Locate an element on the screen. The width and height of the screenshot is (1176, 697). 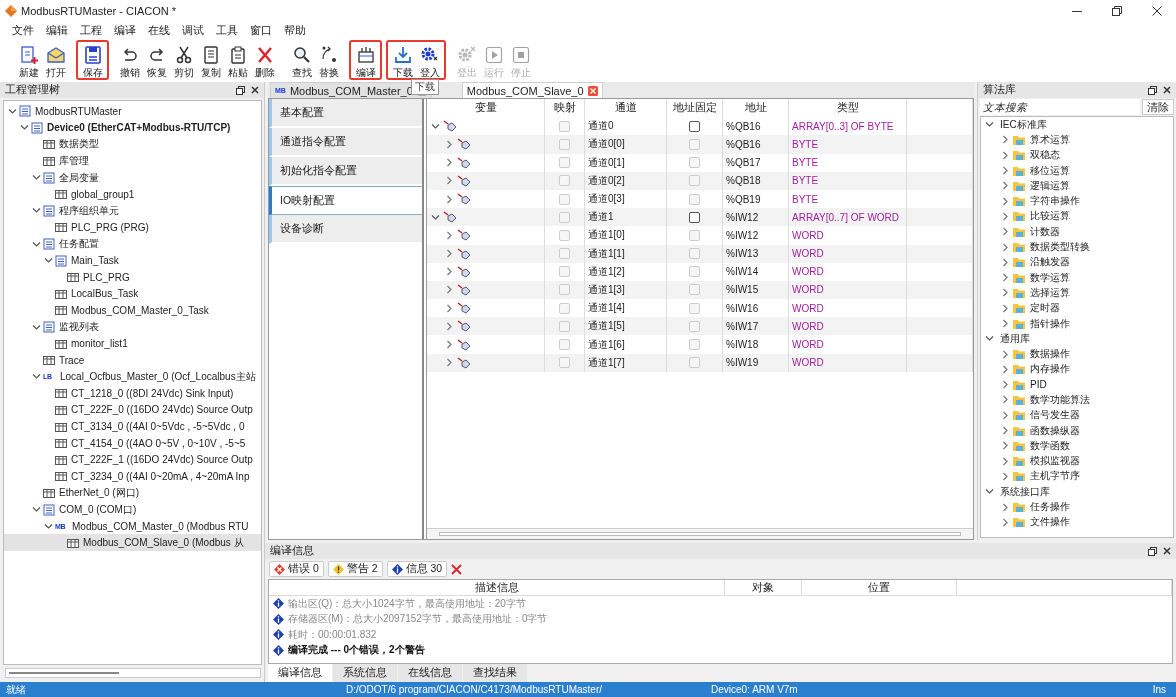
table-cell: %IW13 is located at coordinates (756, 253).